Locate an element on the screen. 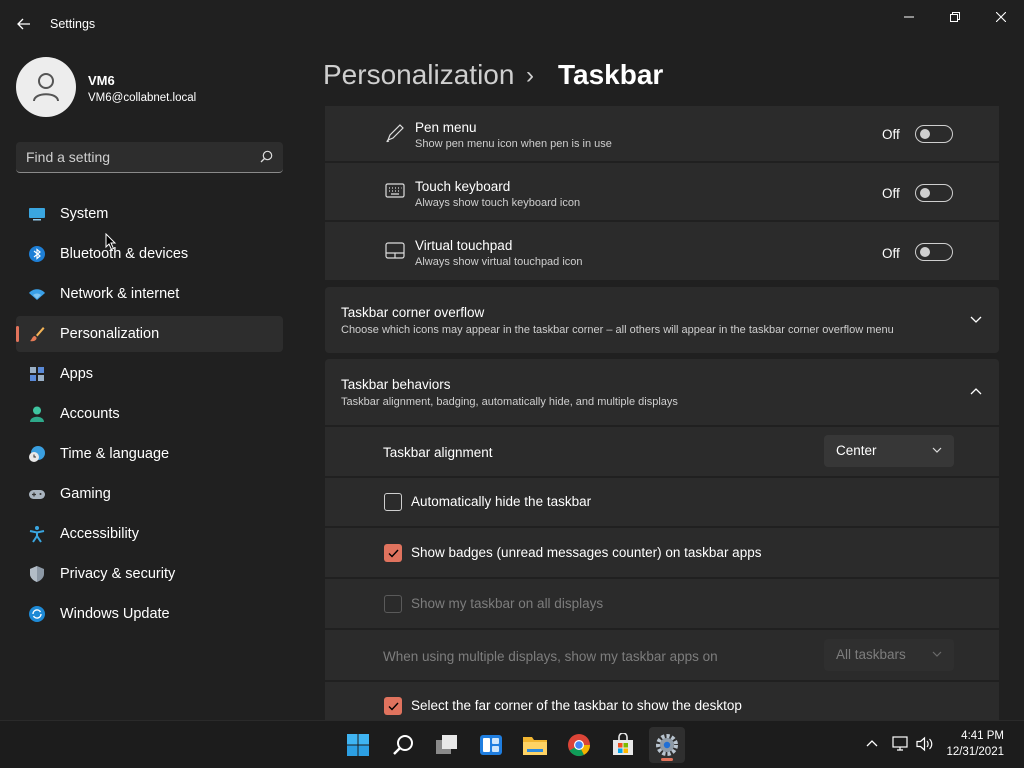  sidebar-item-label: Bluetooth & devices is located at coordinates (124, 254).